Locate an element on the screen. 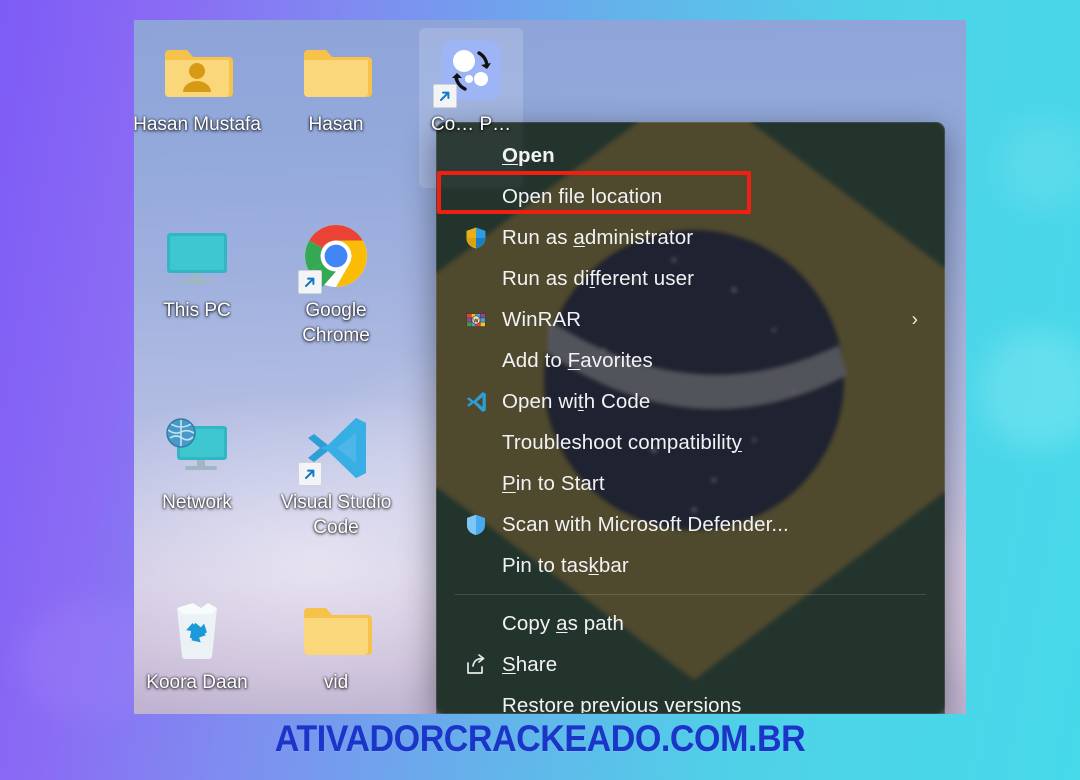  desktop-icon-label: Network is located at coordinates (197, 502).